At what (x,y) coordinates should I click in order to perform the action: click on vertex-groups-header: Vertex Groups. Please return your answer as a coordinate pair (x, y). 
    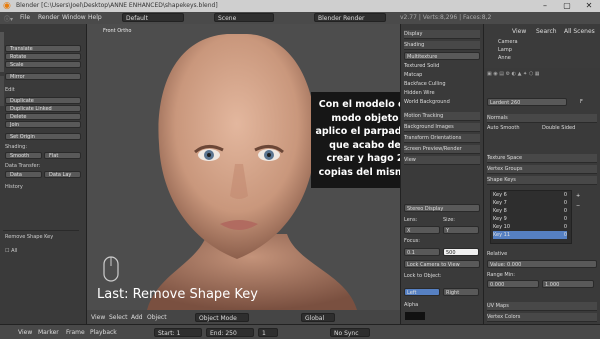
    Looking at the image, I should click on (542, 169).